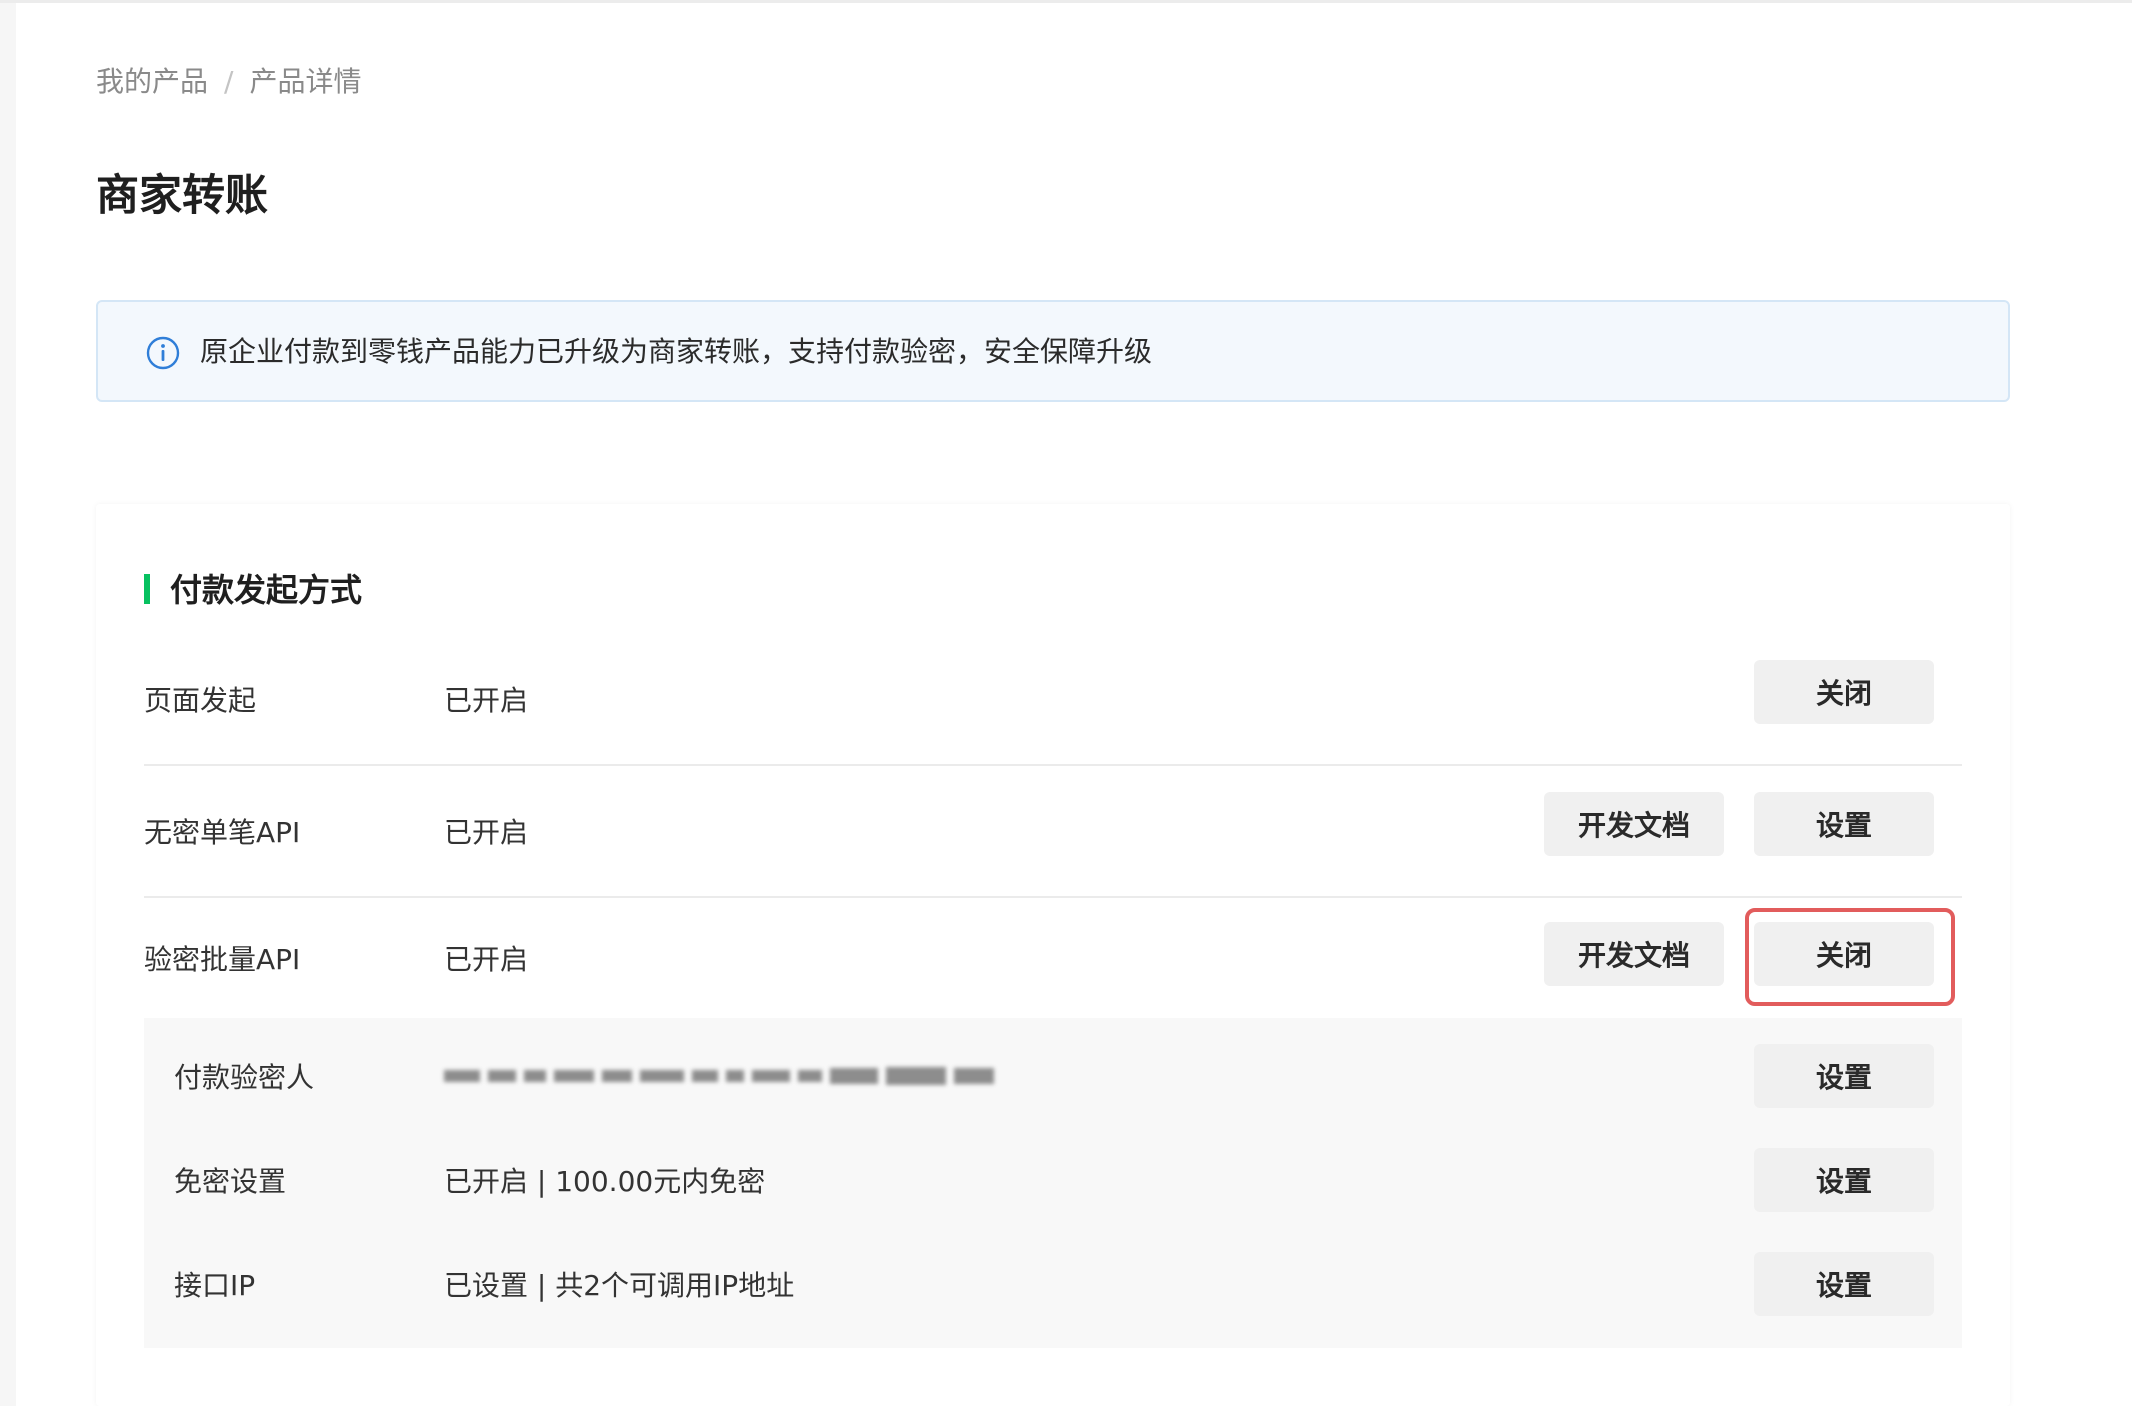 The image size is (2132, 1406). Describe the element at coordinates (163, 353) in the screenshot. I see `info-icon` at that location.